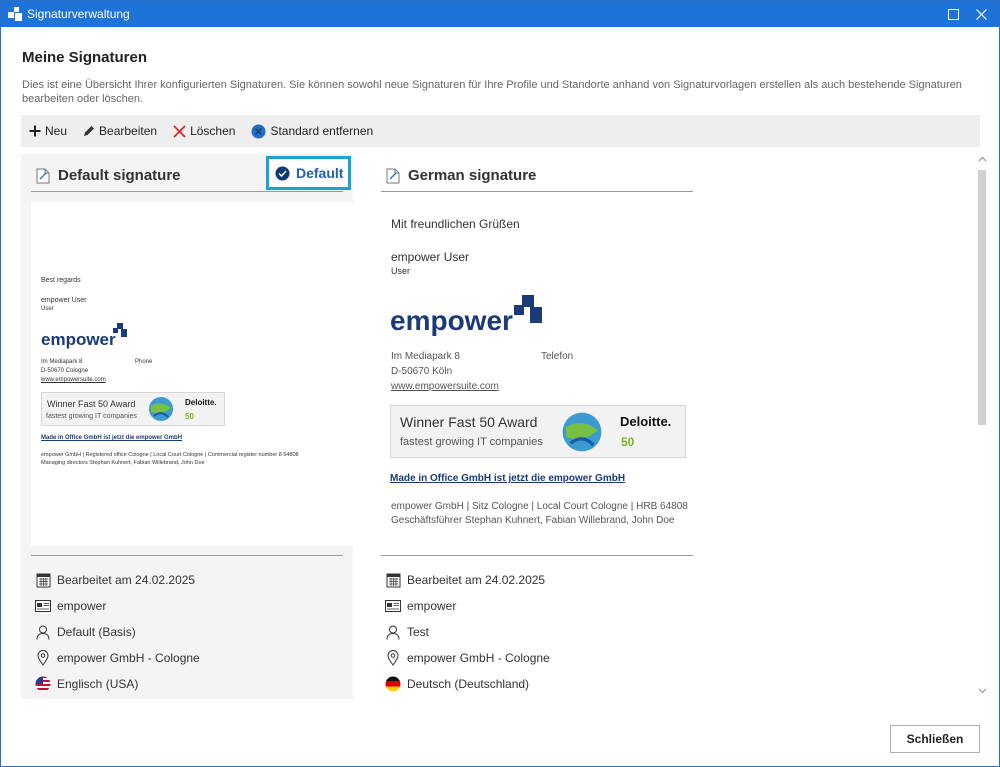 The width and height of the screenshot is (1000, 767). I want to click on remove-default-label: Standard entfernen, so click(322, 131).